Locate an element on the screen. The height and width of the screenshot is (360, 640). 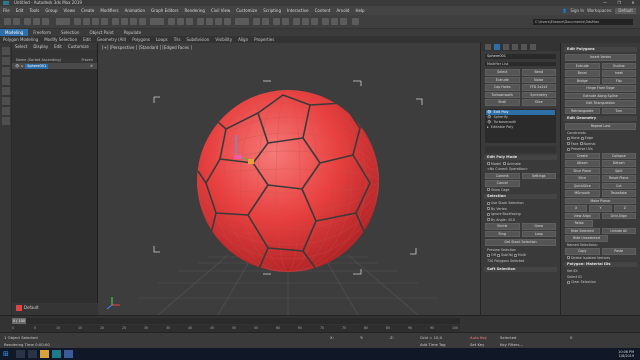
eye-icon: 👁 is located at coordinates (17, 66).